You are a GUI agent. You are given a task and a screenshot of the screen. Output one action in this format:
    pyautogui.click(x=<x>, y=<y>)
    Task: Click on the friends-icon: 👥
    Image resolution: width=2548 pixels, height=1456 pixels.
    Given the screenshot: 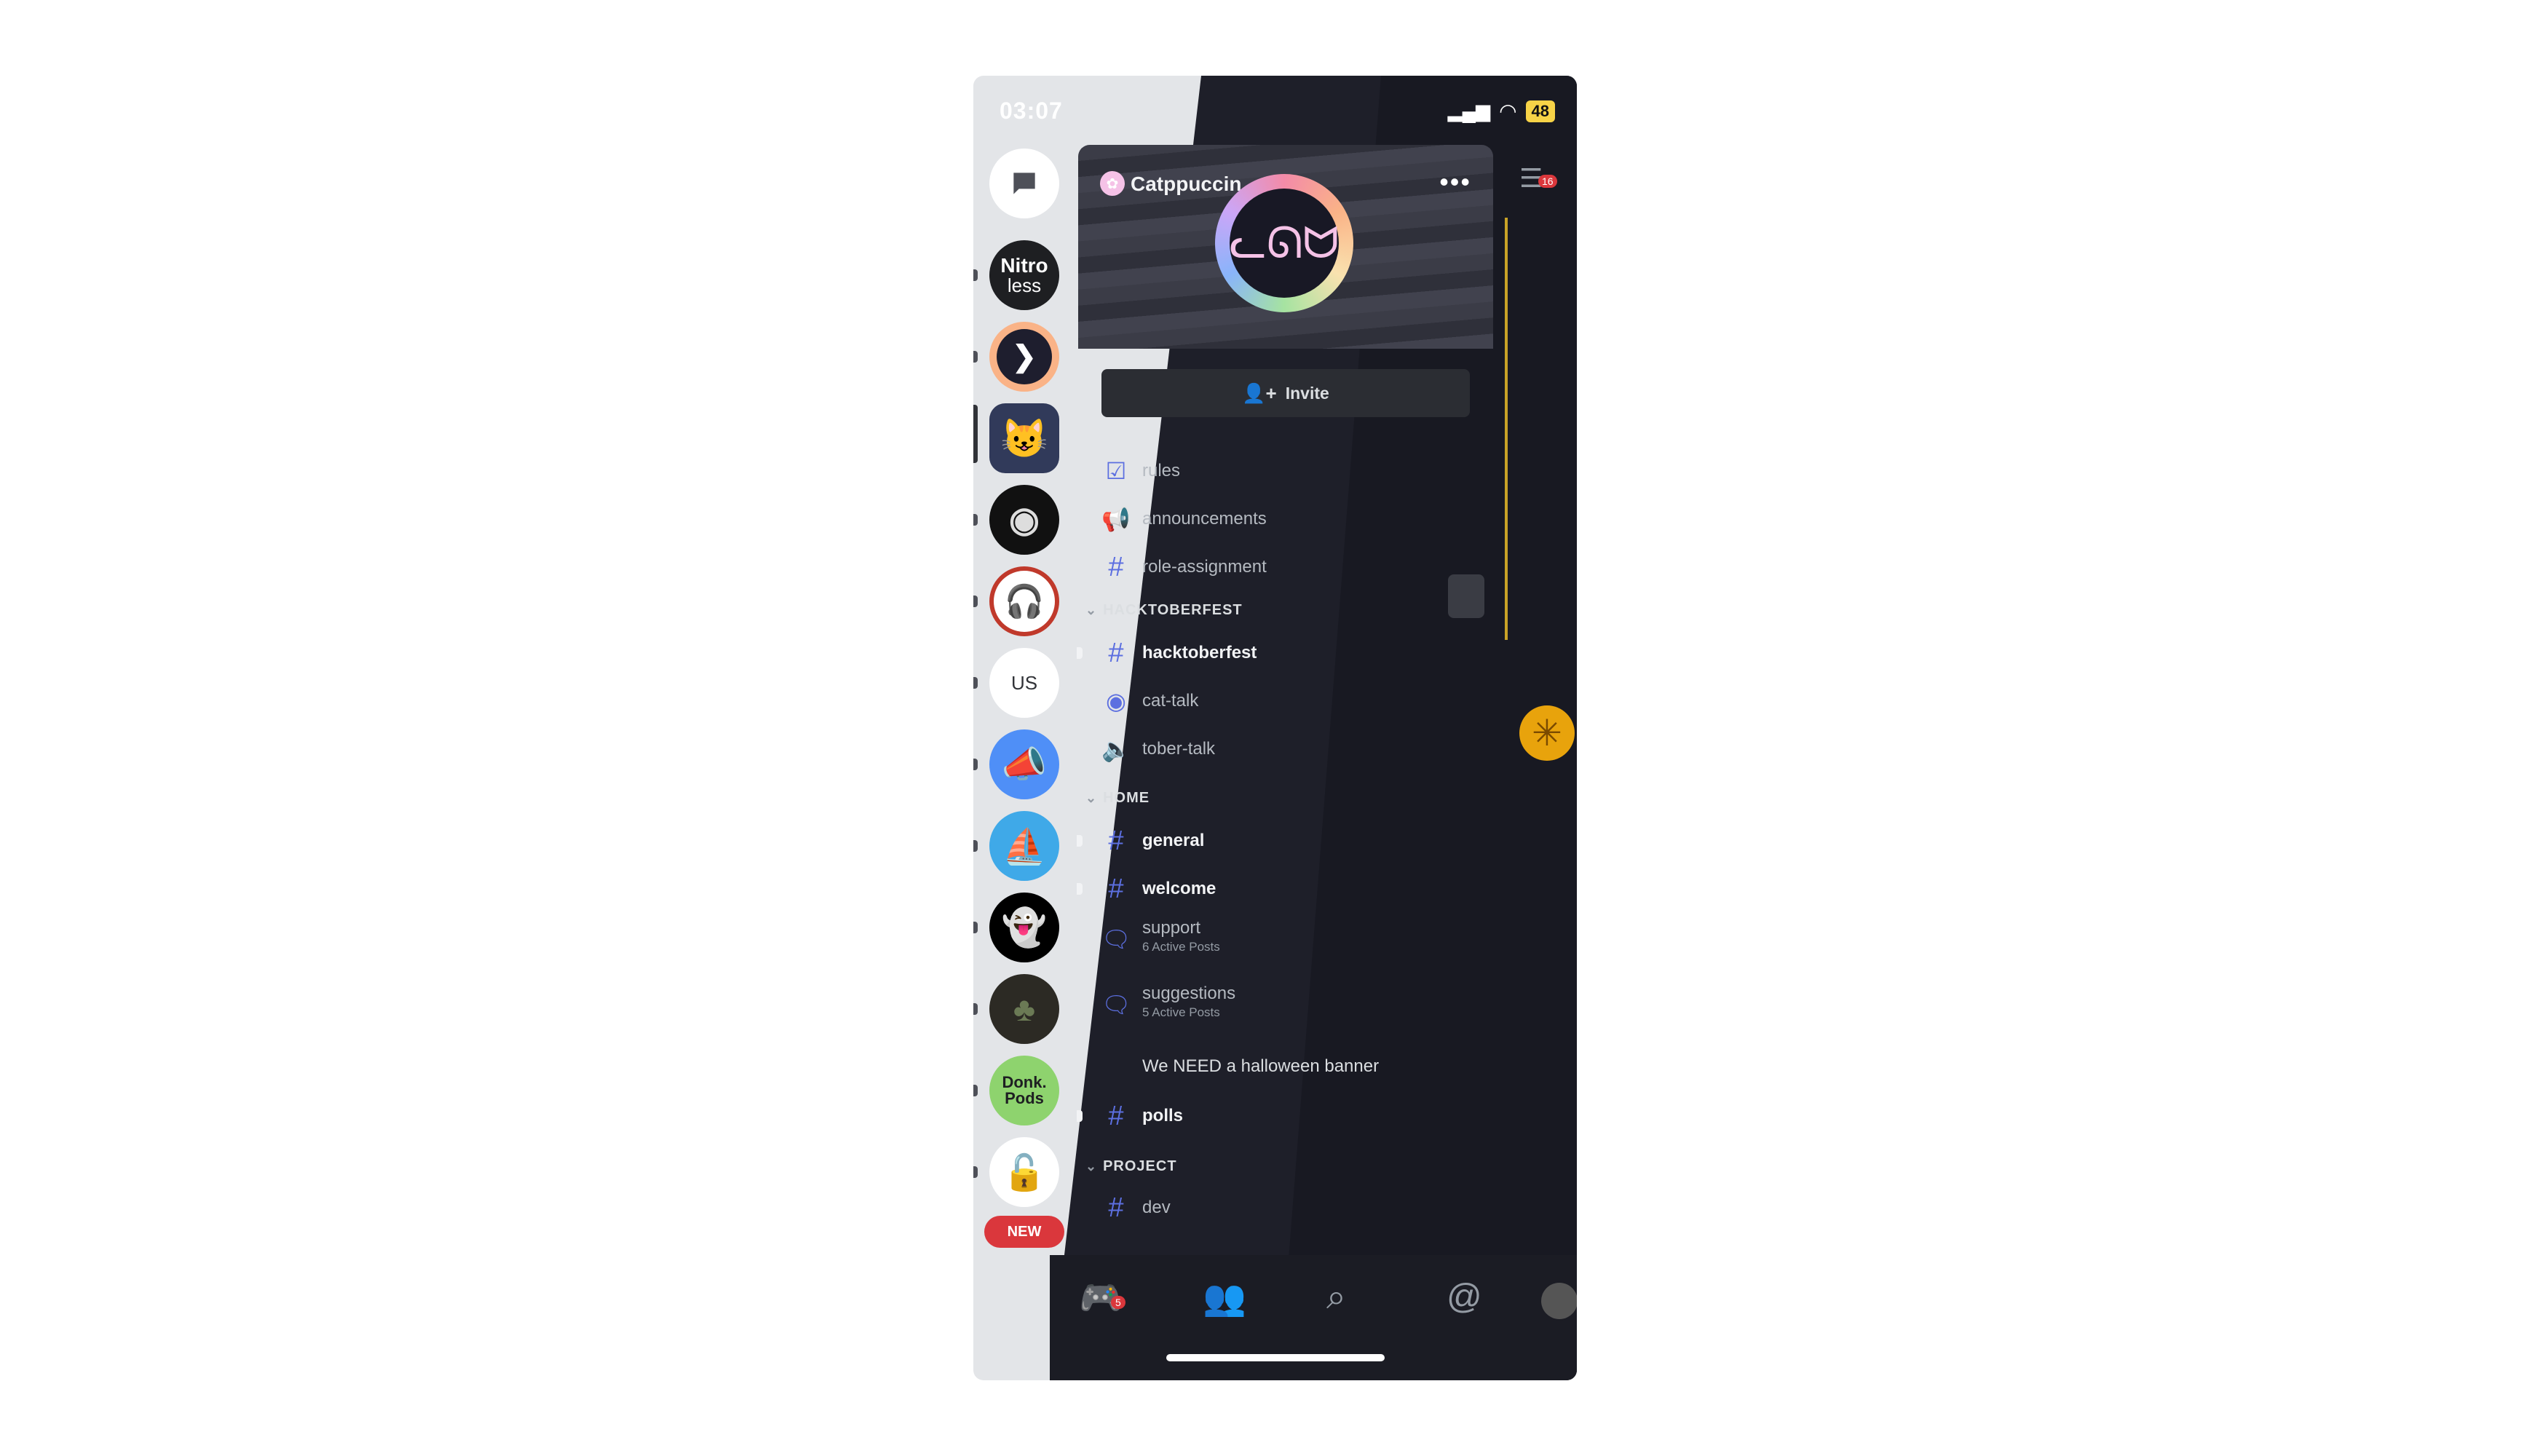 What is the action you would take?
    pyautogui.click(x=1224, y=1297)
    